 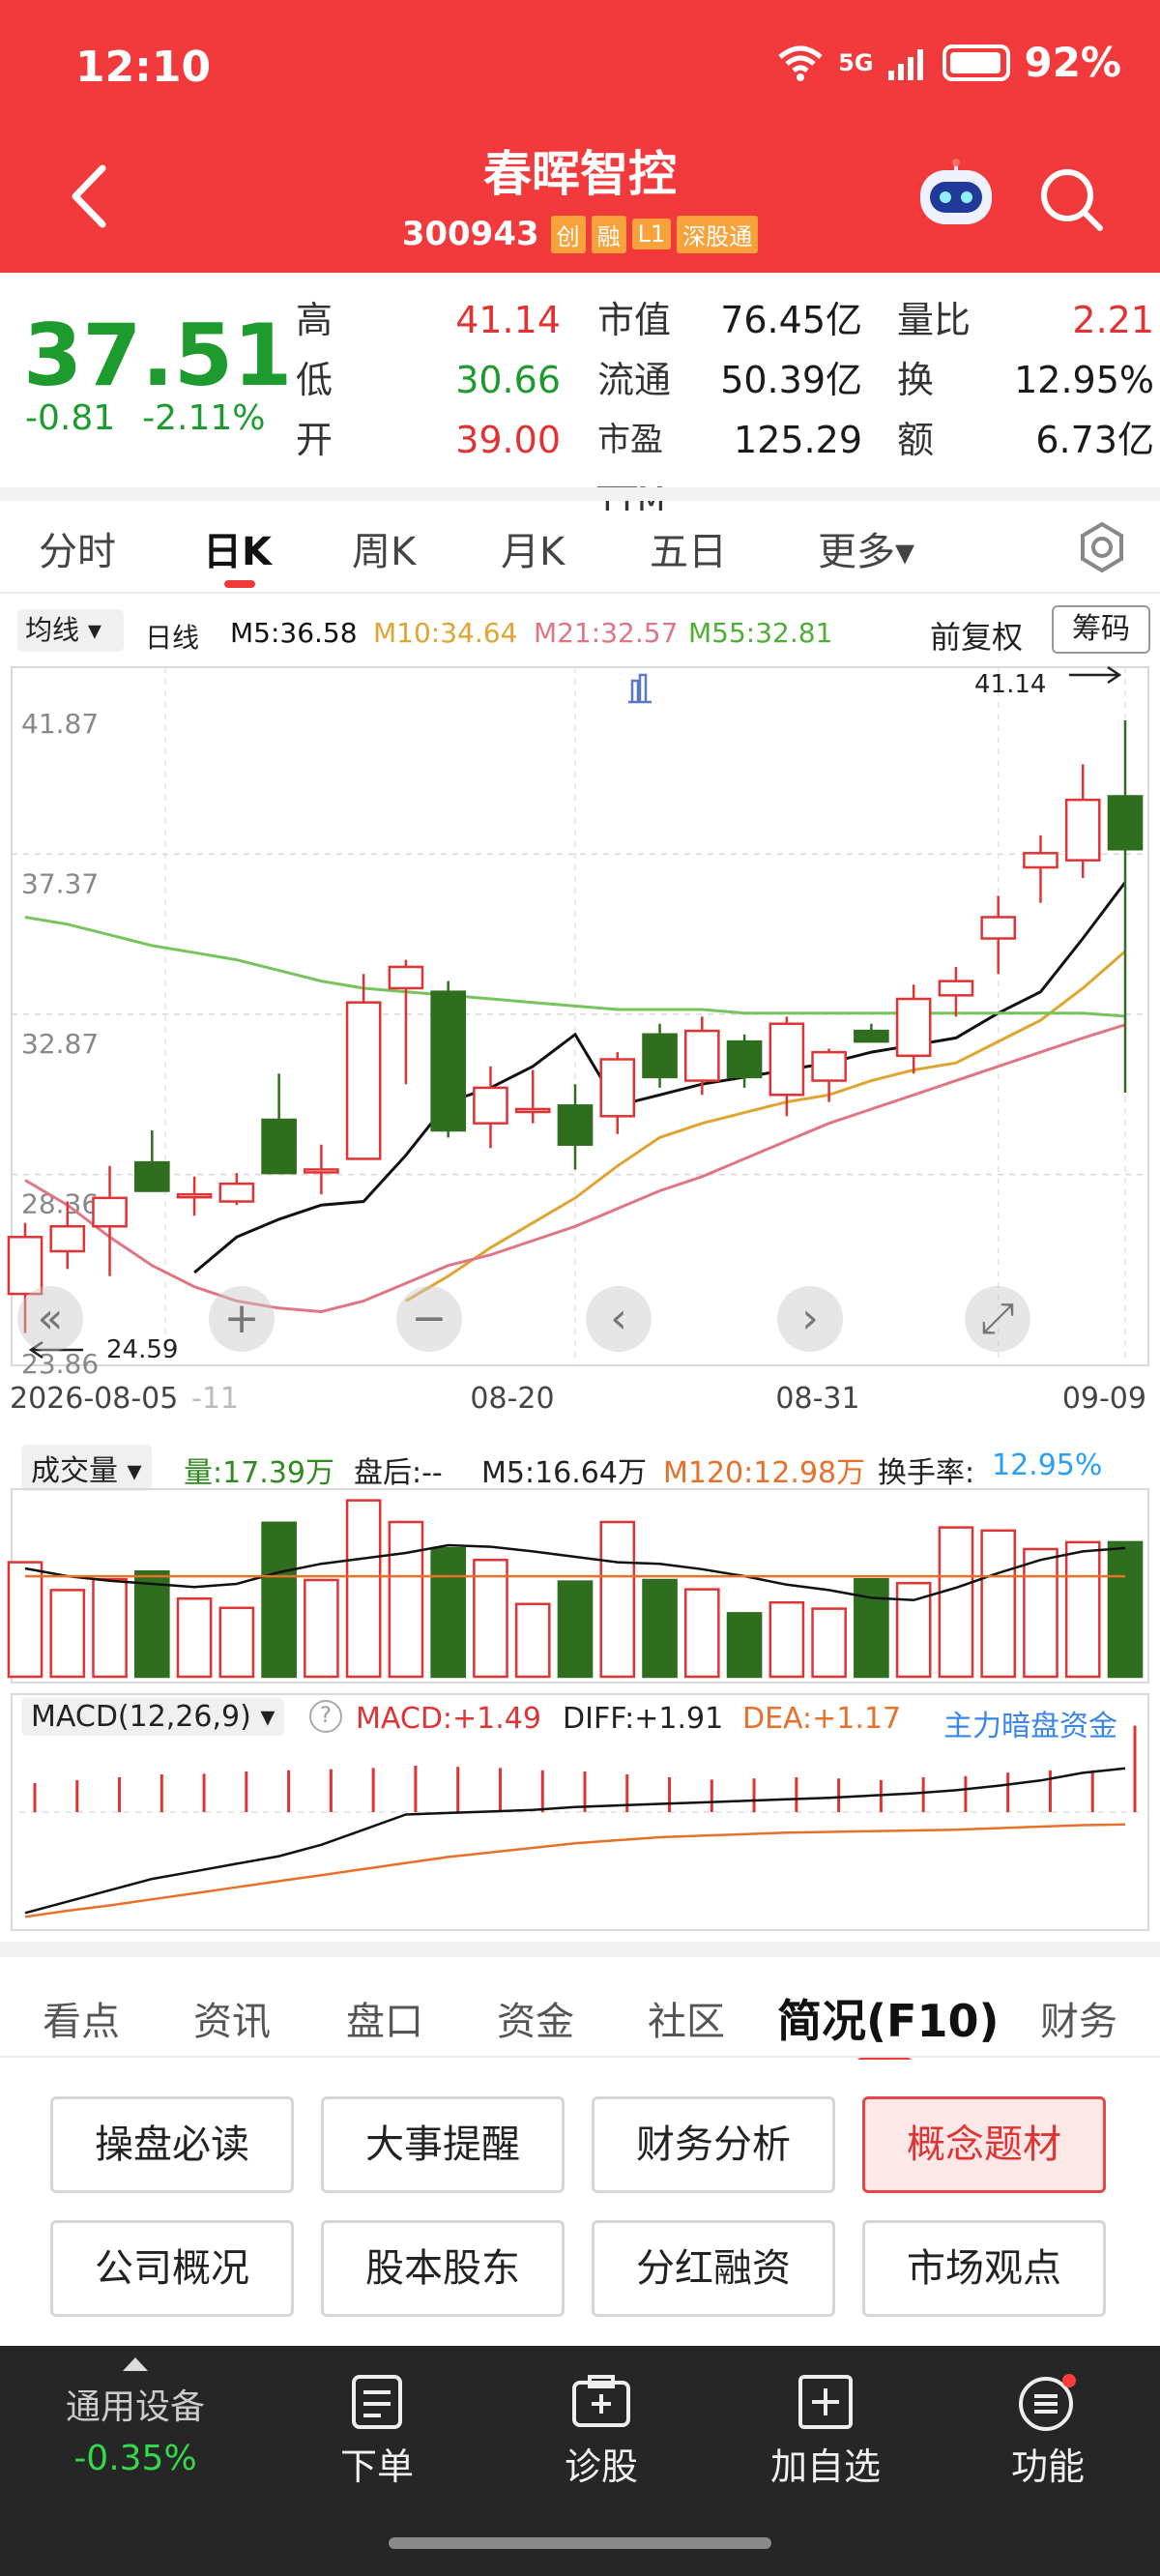 What do you see at coordinates (575, 967) in the screenshot?
I see `ma-line-m55` at bounding box center [575, 967].